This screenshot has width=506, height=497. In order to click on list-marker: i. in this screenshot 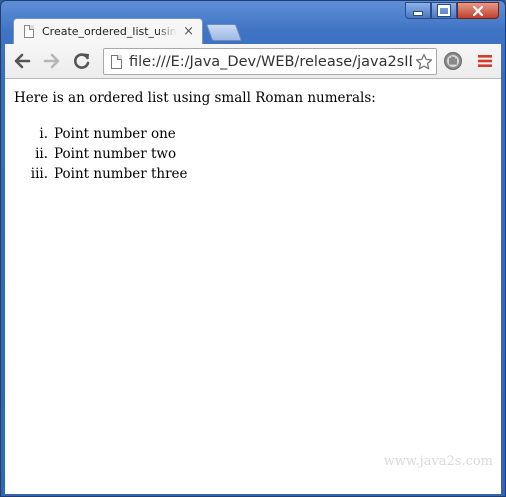, I will do `click(43, 134)`.